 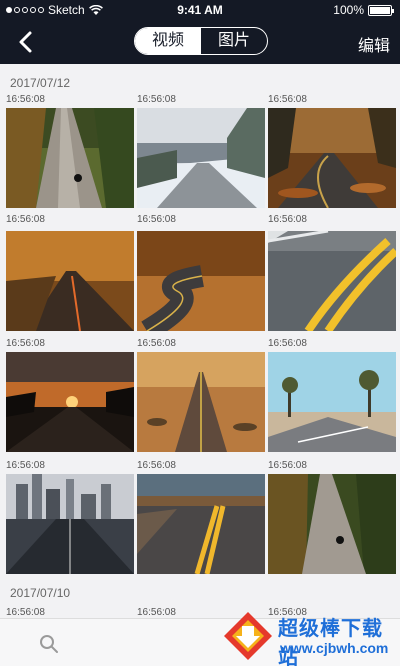 I want to click on download-logo-icon, so click(x=248, y=636).